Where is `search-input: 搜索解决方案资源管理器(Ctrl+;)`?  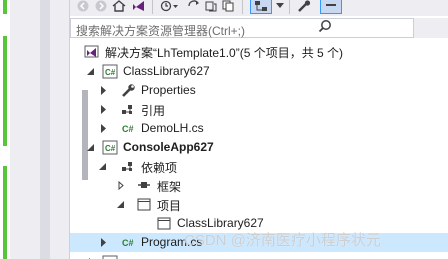 search-input: 搜索解决方案资源管理器(Ctrl+;) is located at coordinates (242, 28).